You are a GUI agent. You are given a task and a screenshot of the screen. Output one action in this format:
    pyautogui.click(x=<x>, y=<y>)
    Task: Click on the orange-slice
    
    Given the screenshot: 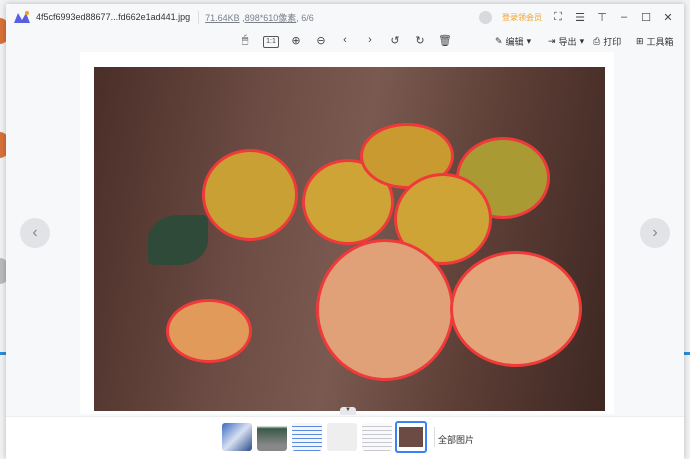 What is the action you would take?
    pyautogui.click(x=209, y=331)
    